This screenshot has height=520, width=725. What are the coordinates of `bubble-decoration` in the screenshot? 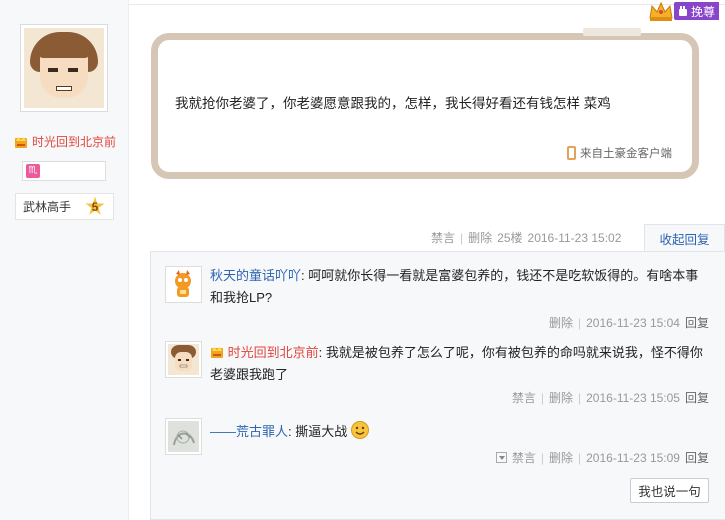 It's located at (612, 32).